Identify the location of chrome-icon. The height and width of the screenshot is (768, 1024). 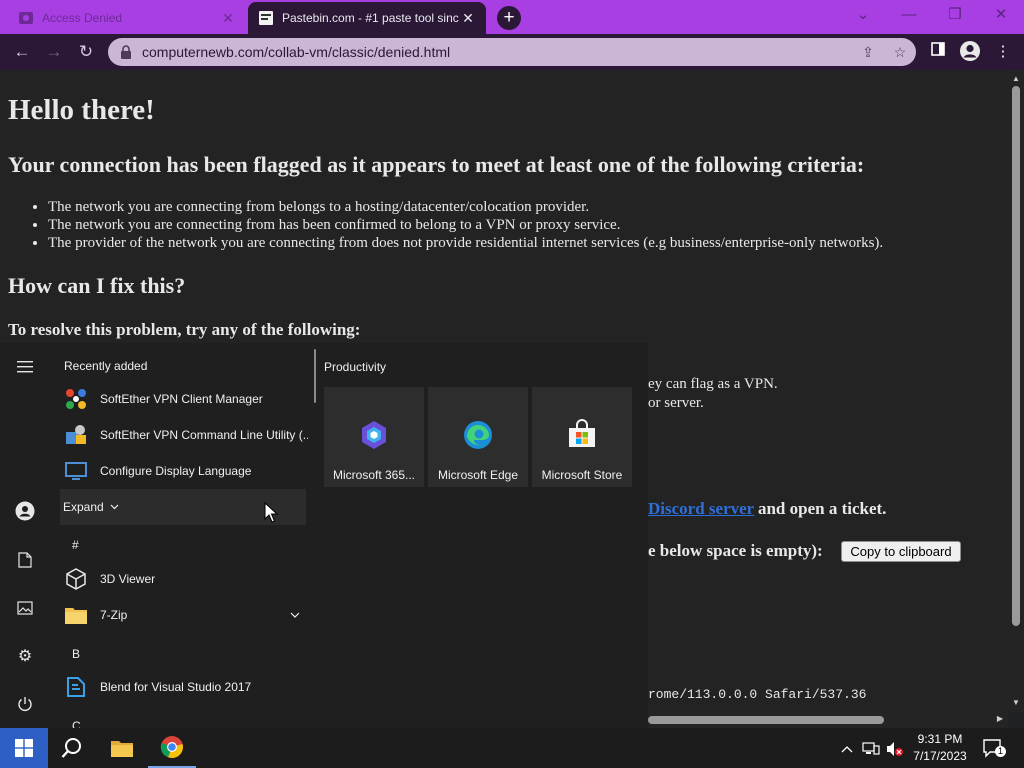
(171, 747).